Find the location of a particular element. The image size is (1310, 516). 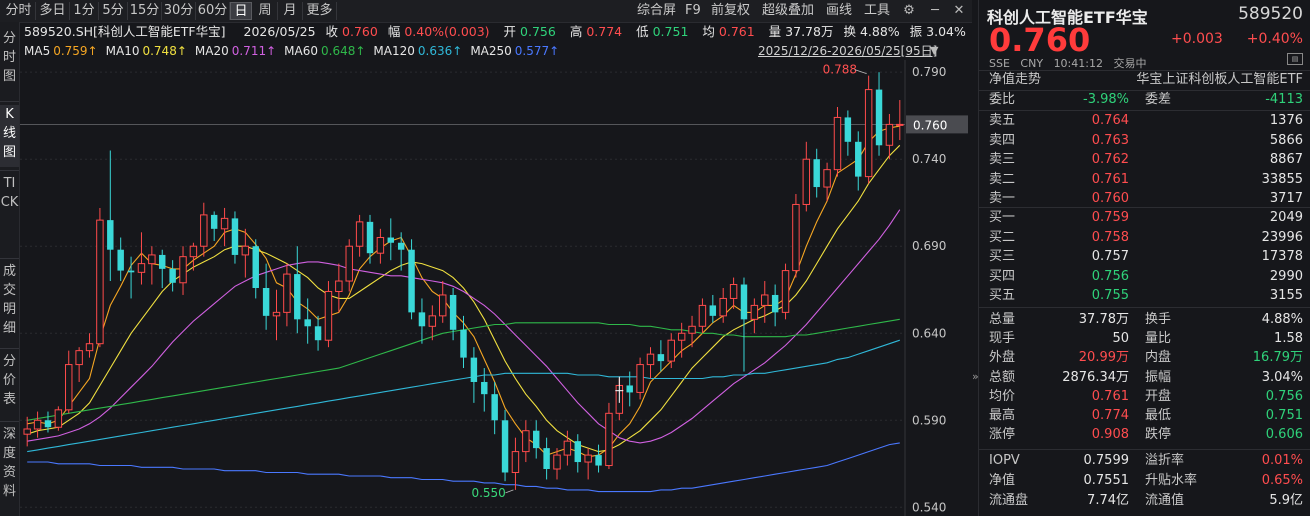

chart-type-icon: ▤ is located at coordinates (1295, 59).